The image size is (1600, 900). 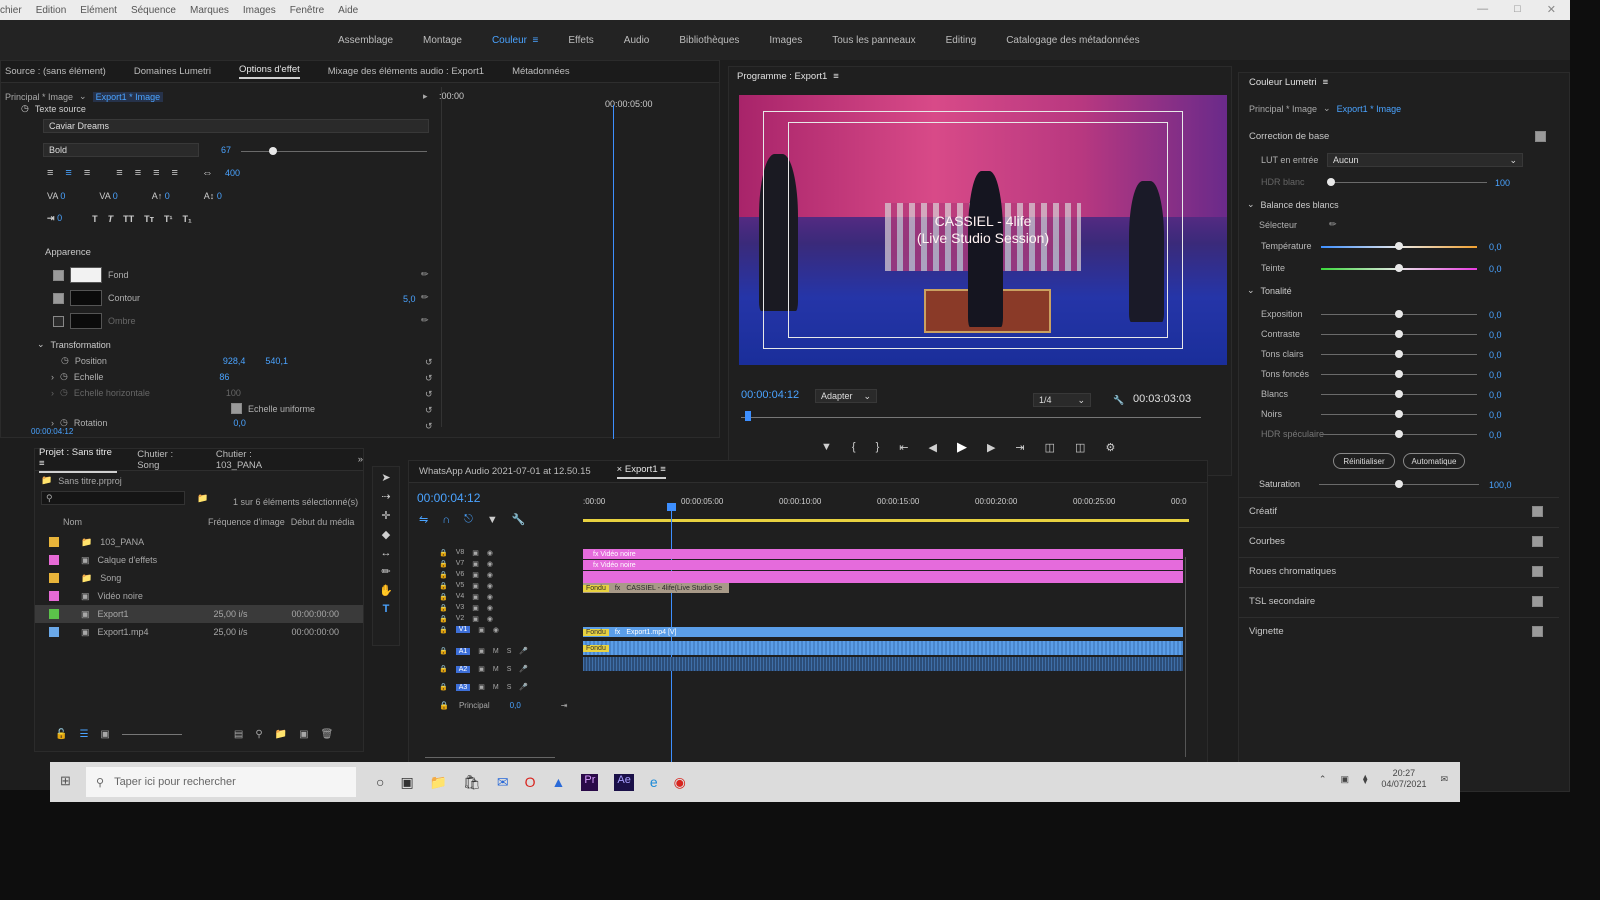 What do you see at coordinates (519, 519) in the screenshot?
I see `settings-wrench-icon: 🔧` at bounding box center [519, 519].